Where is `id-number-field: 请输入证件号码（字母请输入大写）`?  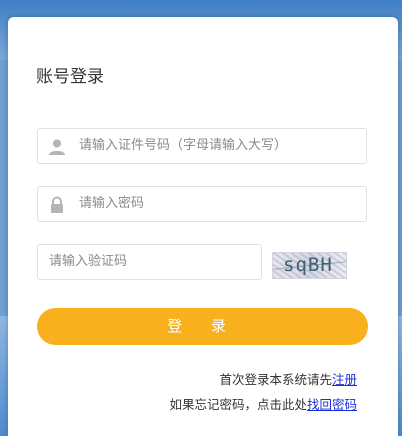 id-number-field: 请输入证件号码（字母请输入大写） is located at coordinates (202, 146).